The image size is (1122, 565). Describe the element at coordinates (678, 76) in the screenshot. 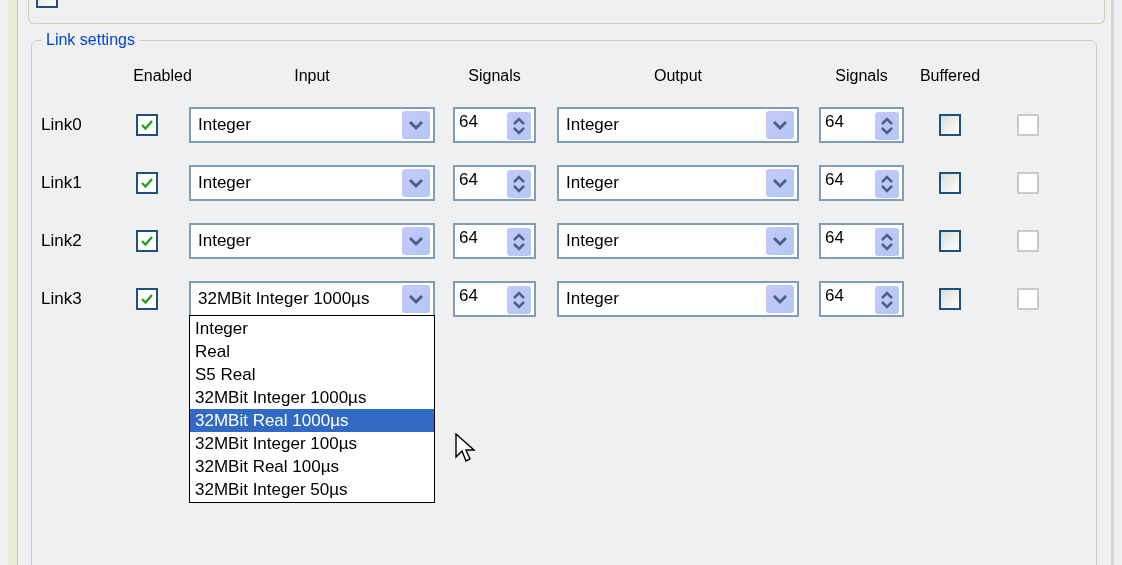

I see `column-header: Output` at that location.